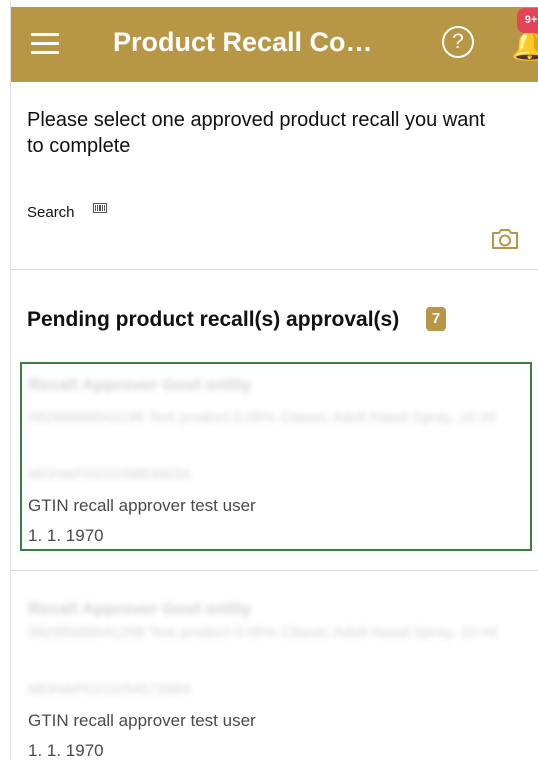  Describe the element at coordinates (524, 46) in the screenshot. I see `bell-icon: 🔔` at that location.